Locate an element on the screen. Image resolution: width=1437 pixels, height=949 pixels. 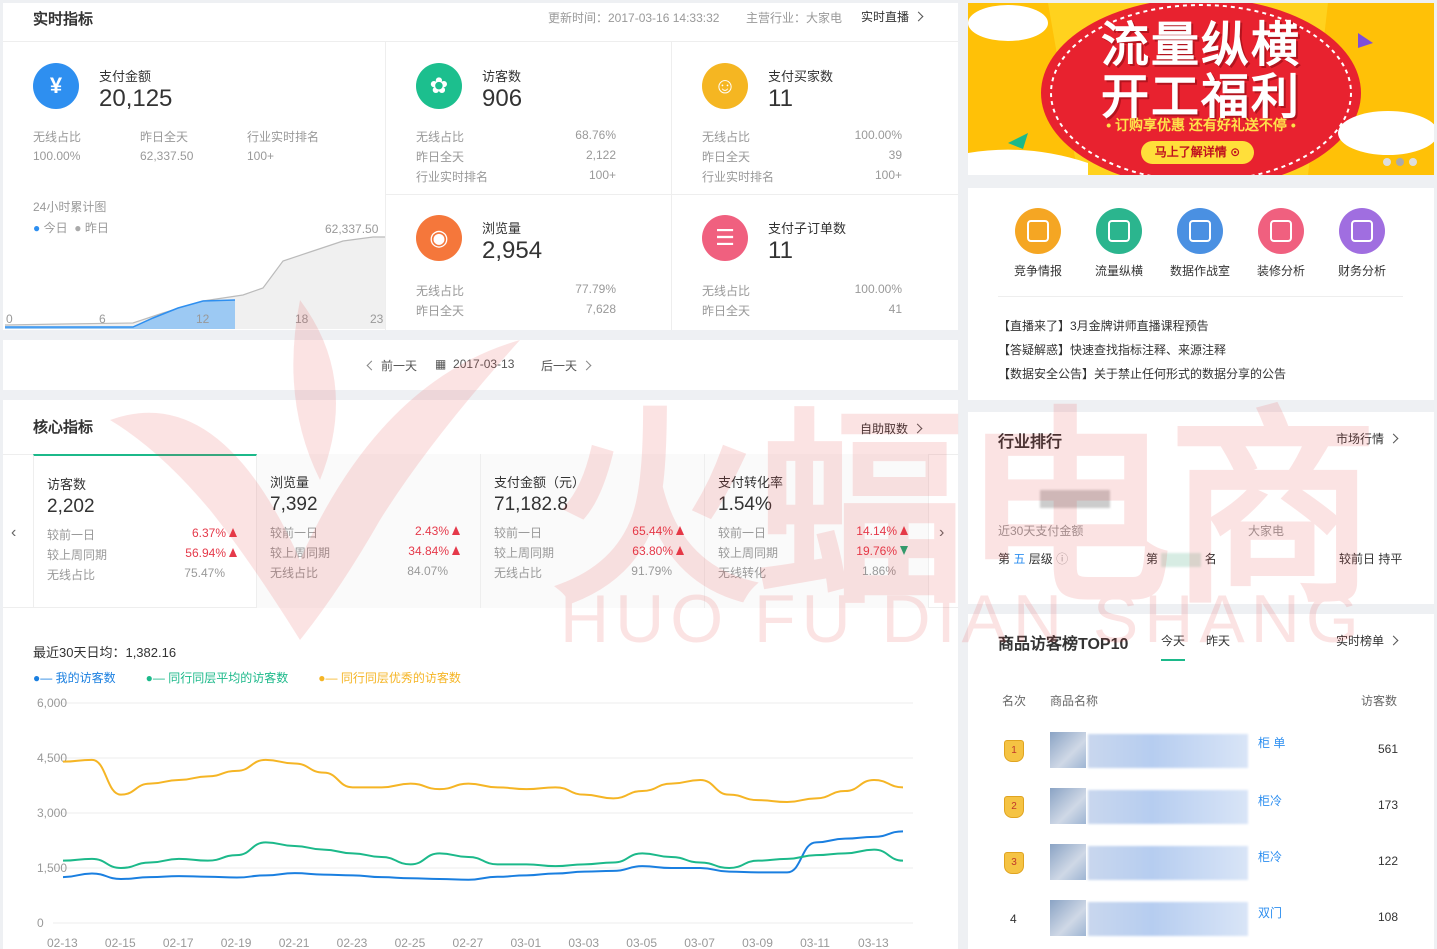
metric-b-value: 19.76% is located at coordinates (876, 551).